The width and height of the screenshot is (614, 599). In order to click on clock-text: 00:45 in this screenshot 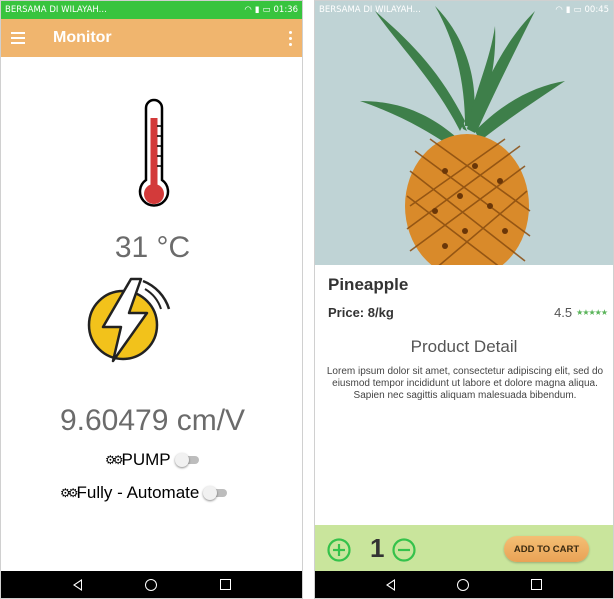, I will do `click(597, 10)`.